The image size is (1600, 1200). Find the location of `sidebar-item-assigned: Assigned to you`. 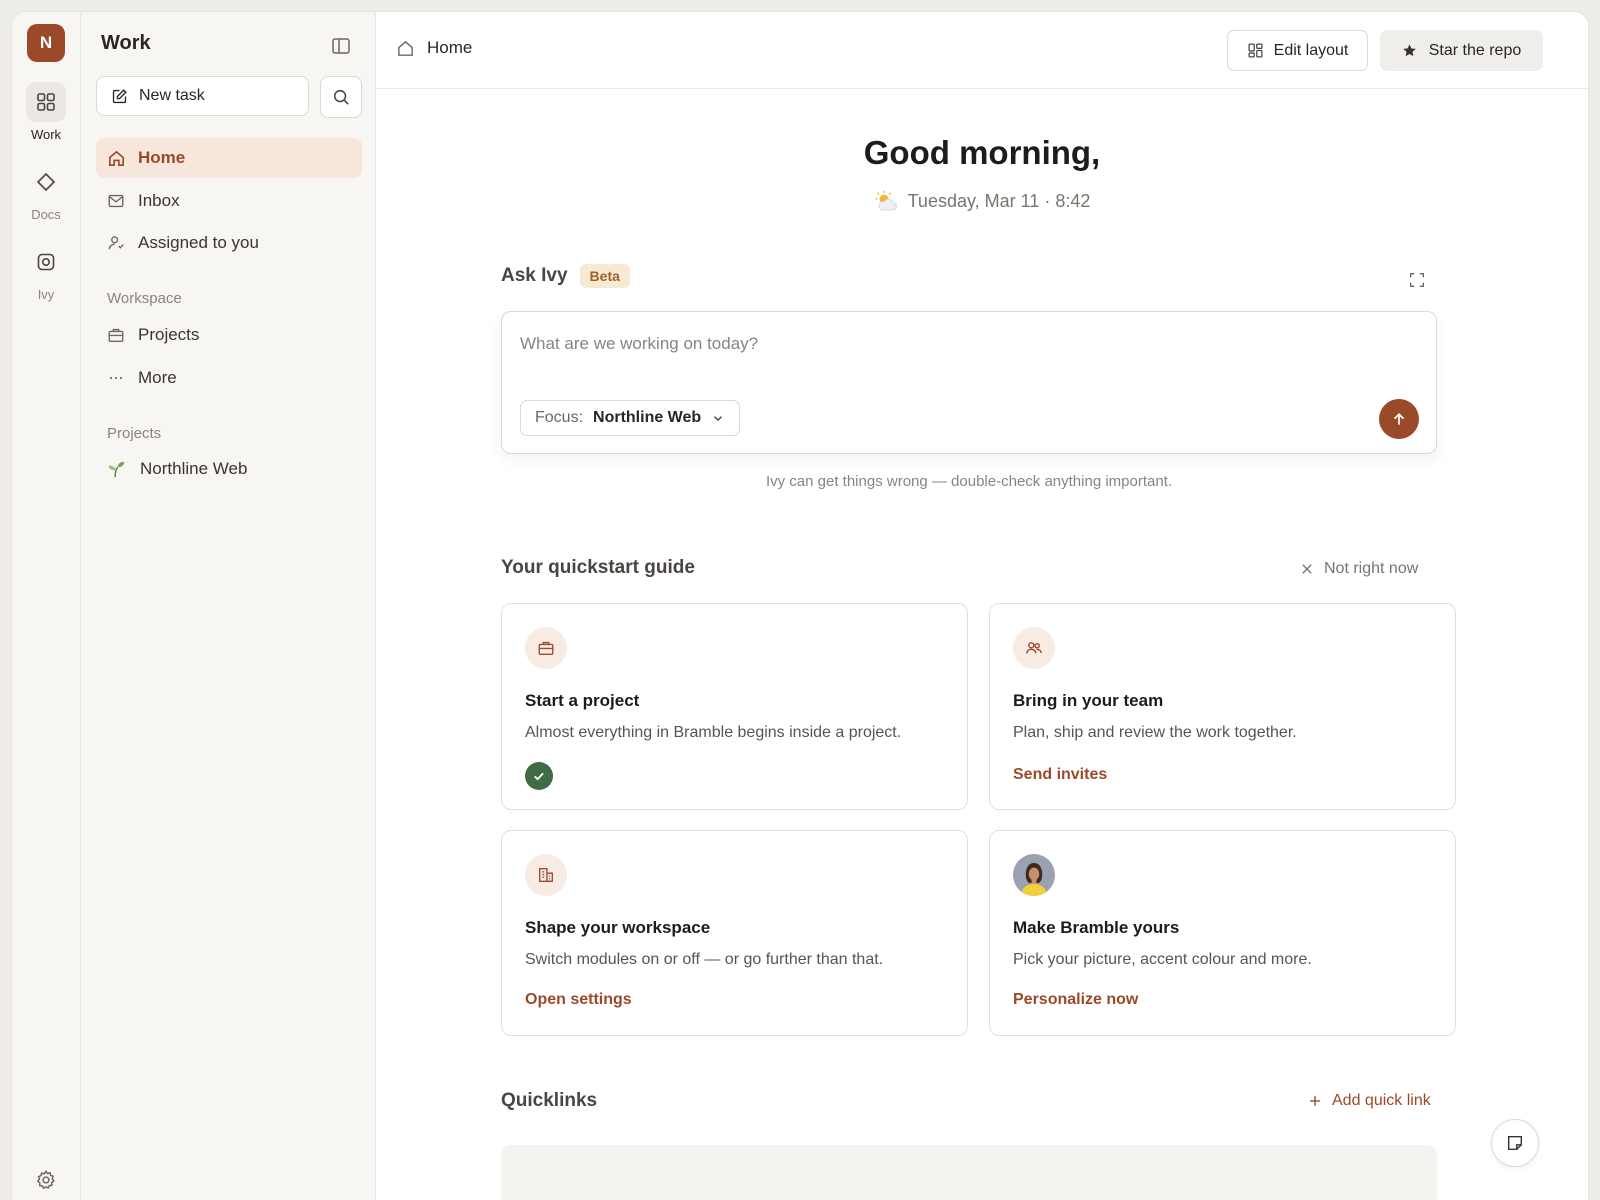

sidebar-item-assigned: Assigned to you is located at coordinates (229, 243).